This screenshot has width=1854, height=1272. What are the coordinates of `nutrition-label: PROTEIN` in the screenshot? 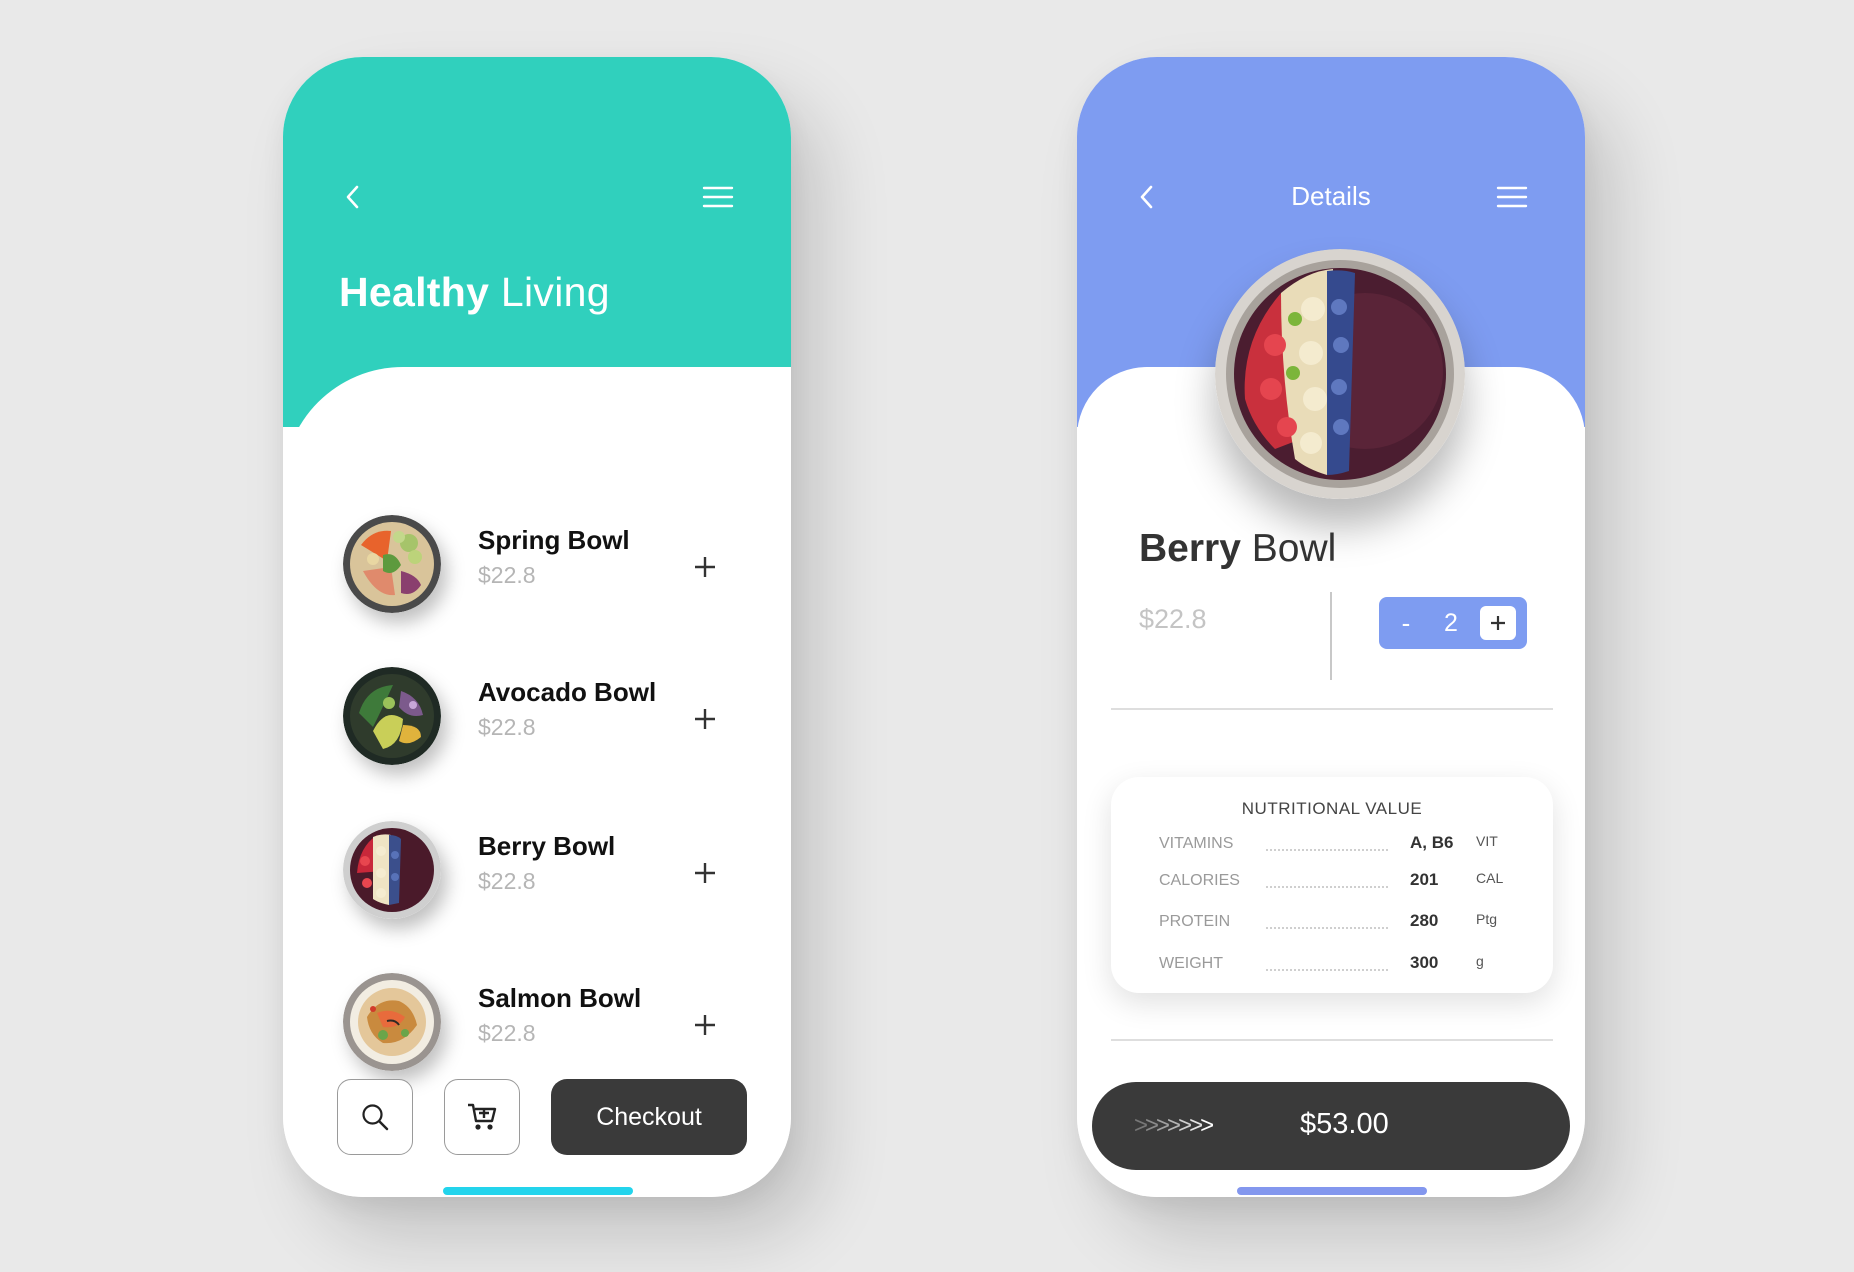 It's located at (1195, 921).